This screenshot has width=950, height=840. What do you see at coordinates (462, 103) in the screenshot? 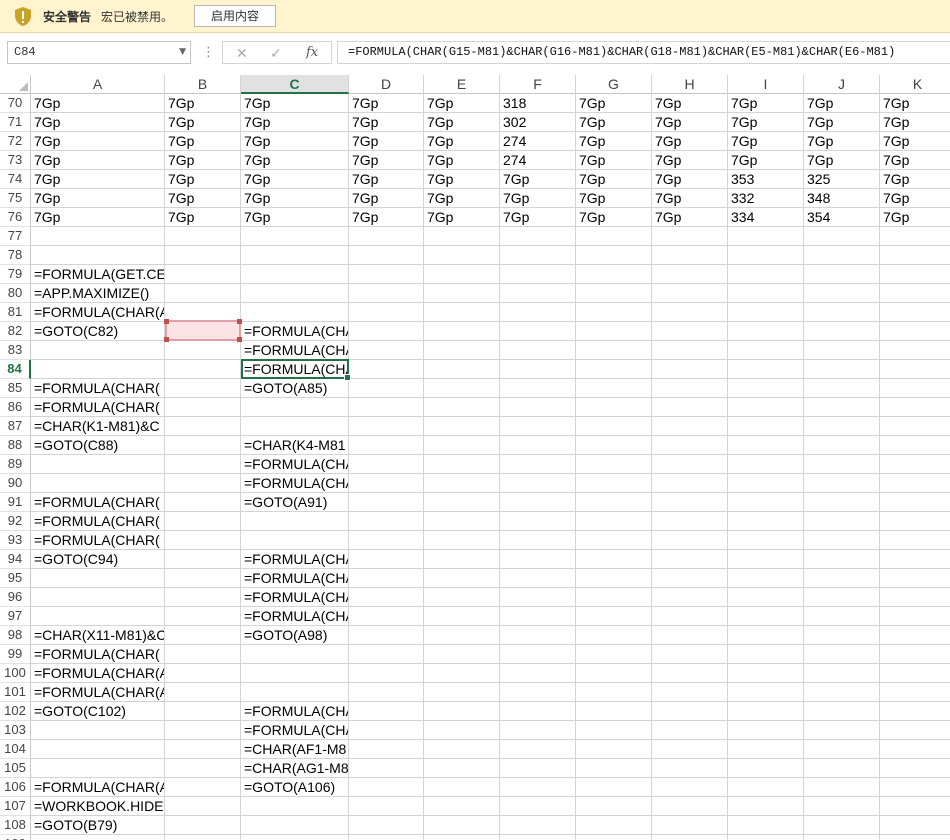
I see `cell-e70: 7Gp` at bounding box center [462, 103].